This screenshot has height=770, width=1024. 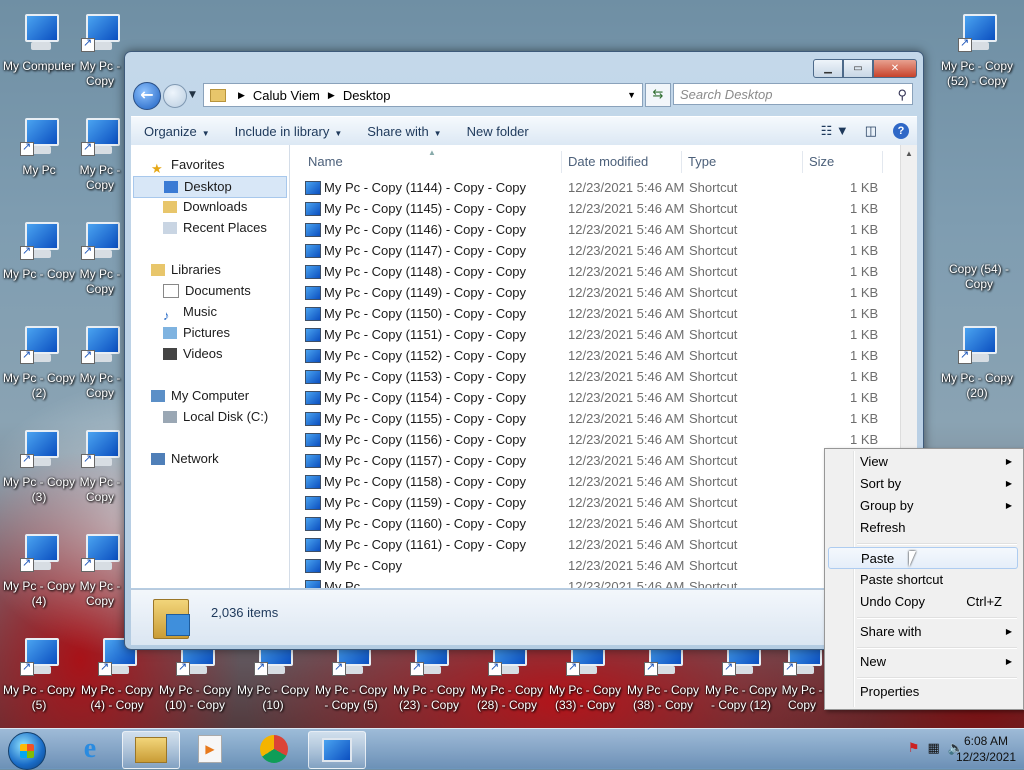 I want to click on back-button: ←, so click(x=147, y=96).